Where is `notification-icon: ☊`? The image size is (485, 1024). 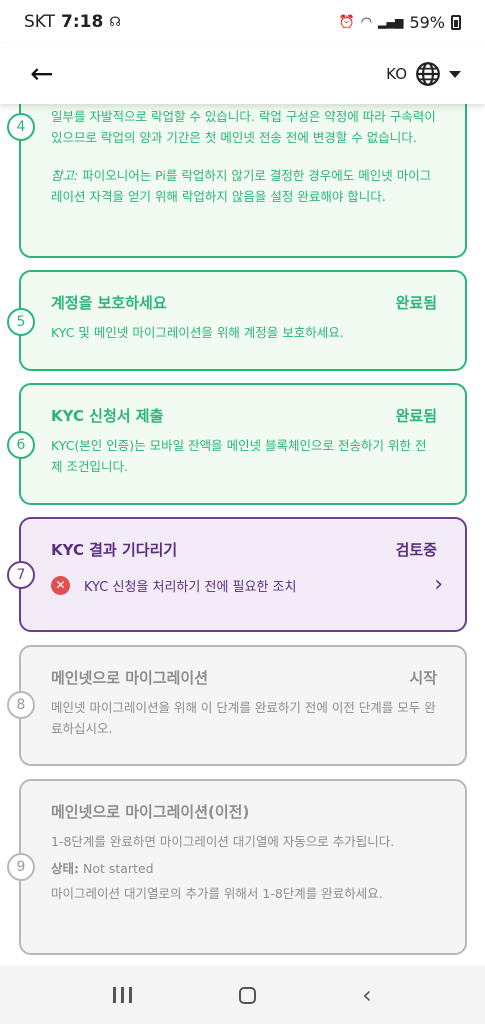 notification-icon: ☊ is located at coordinates (115, 22).